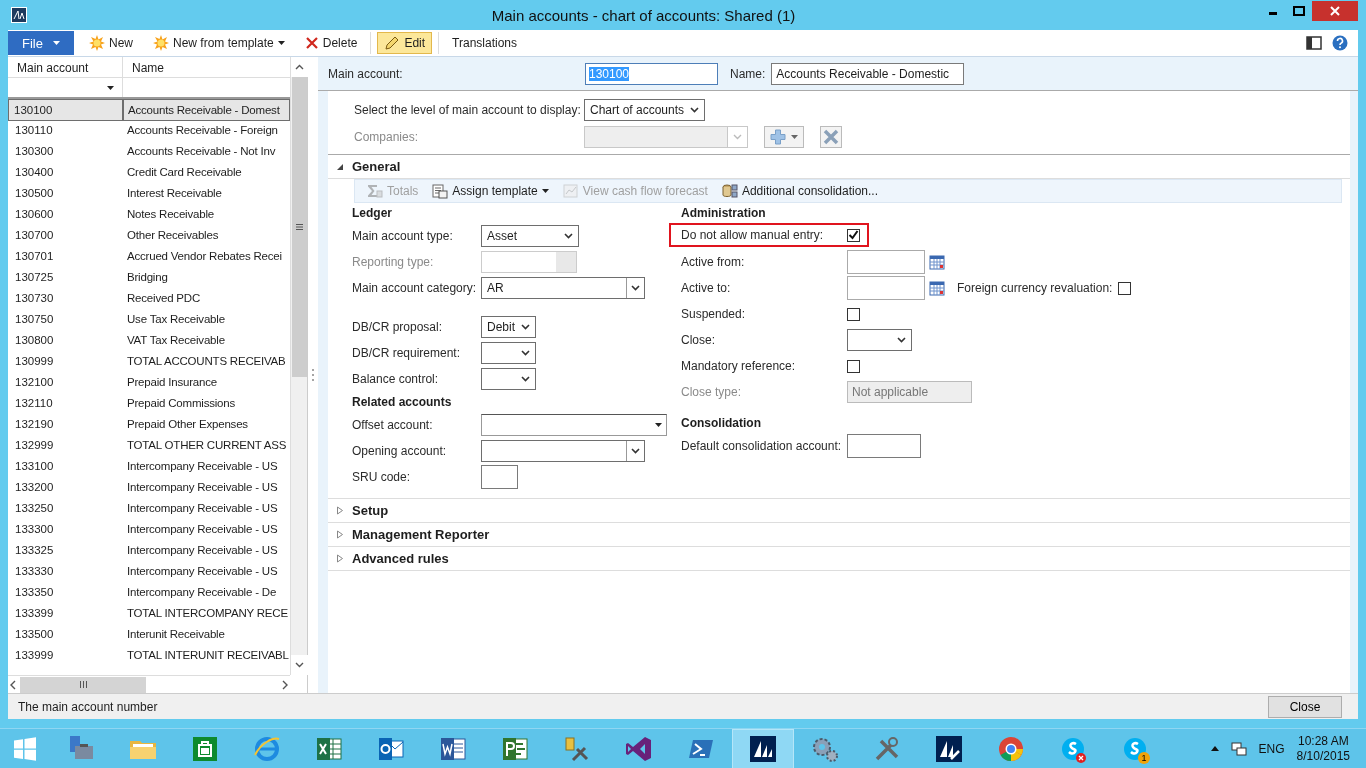 The image size is (1366, 768). What do you see at coordinates (206, 592) in the screenshot?
I see `table-cell: Intercompany Receivable - De` at bounding box center [206, 592].